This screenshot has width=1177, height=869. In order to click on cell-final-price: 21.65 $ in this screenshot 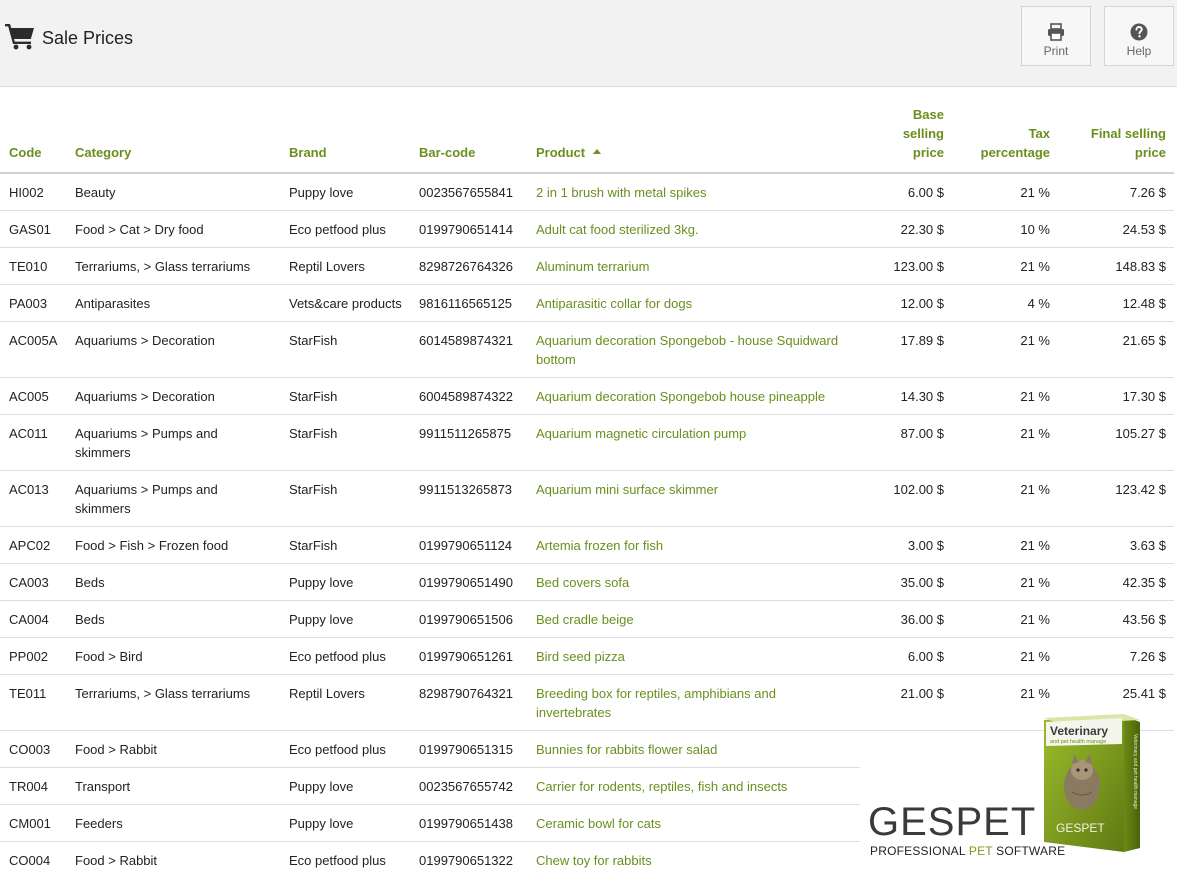, I will do `click(1116, 349)`.